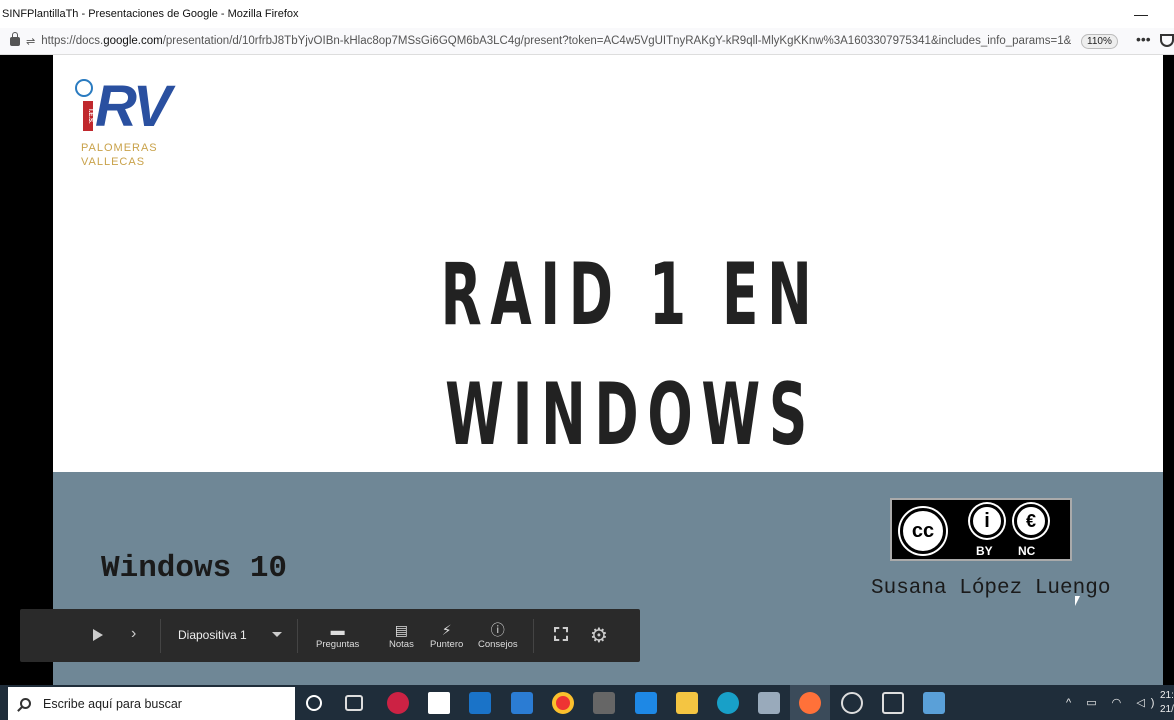  What do you see at coordinates (923, 531) in the screenshot?
I see `cc-icon: cc` at bounding box center [923, 531].